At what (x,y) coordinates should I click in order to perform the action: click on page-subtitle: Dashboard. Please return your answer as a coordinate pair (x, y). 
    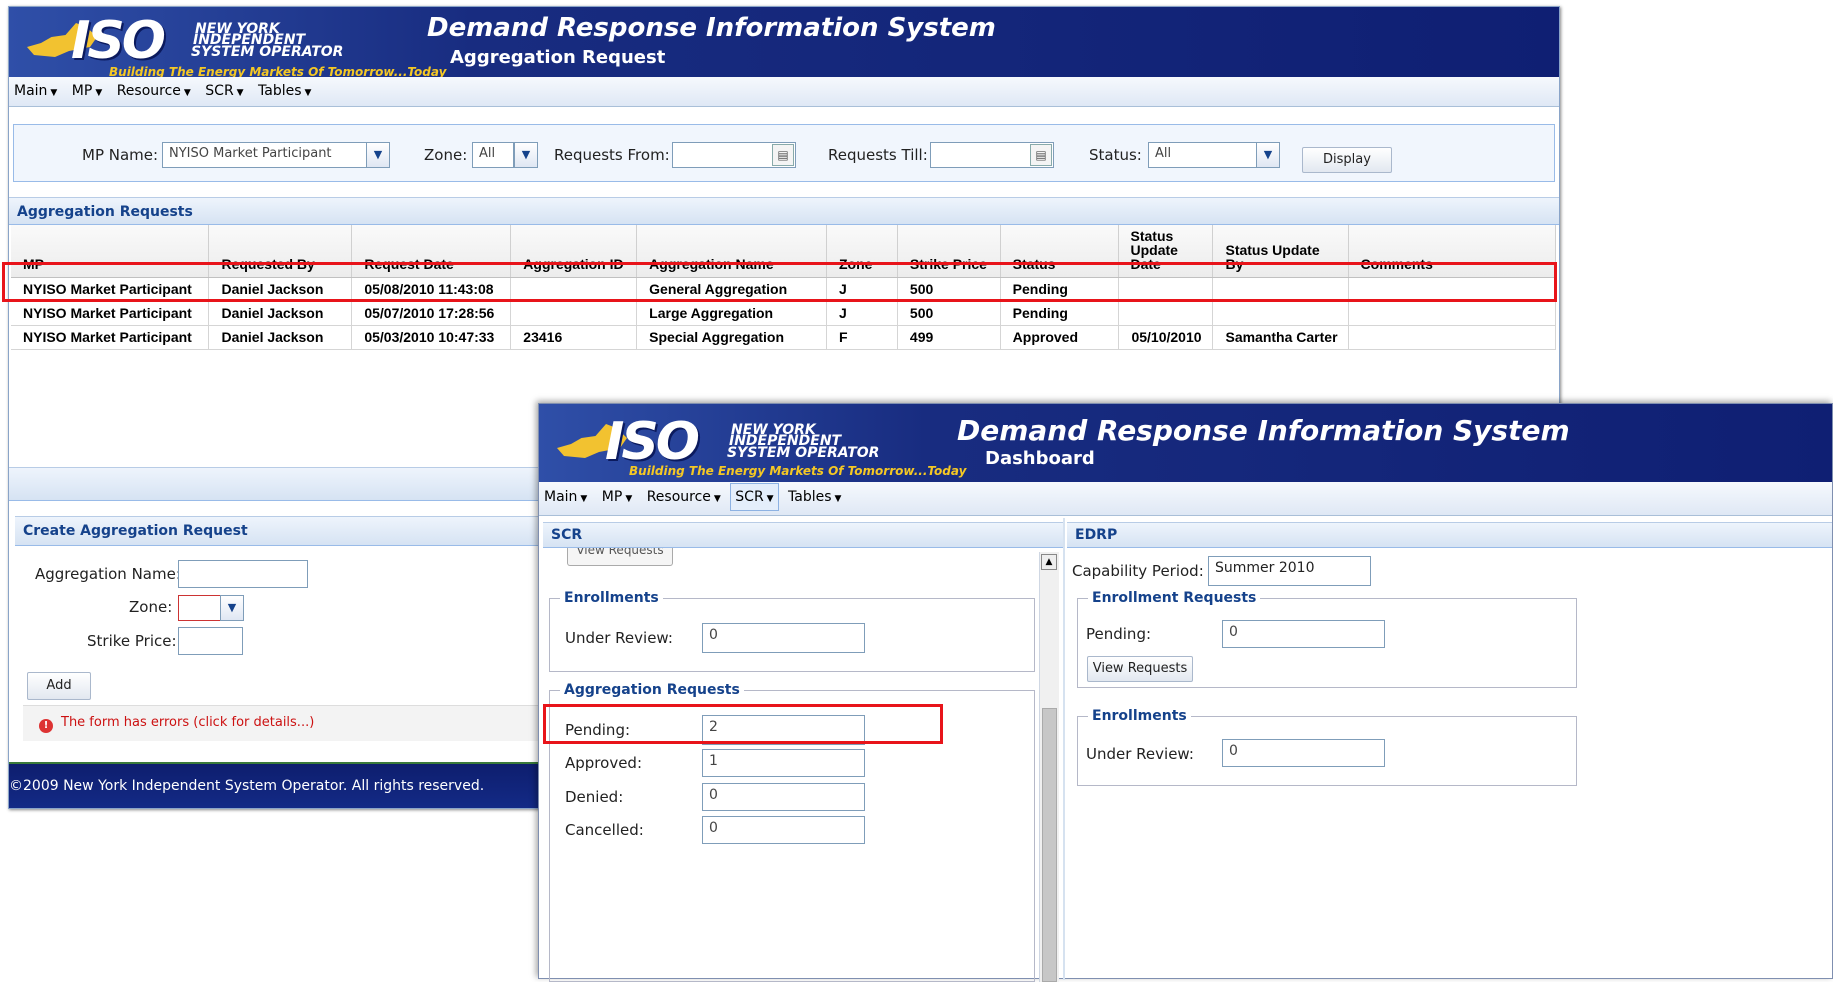
    Looking at the image, I should click on (1040, 458).